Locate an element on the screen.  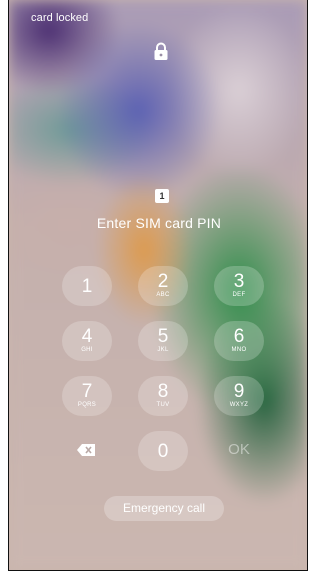
key-letters: DEF is located at coordinates (239, 295).